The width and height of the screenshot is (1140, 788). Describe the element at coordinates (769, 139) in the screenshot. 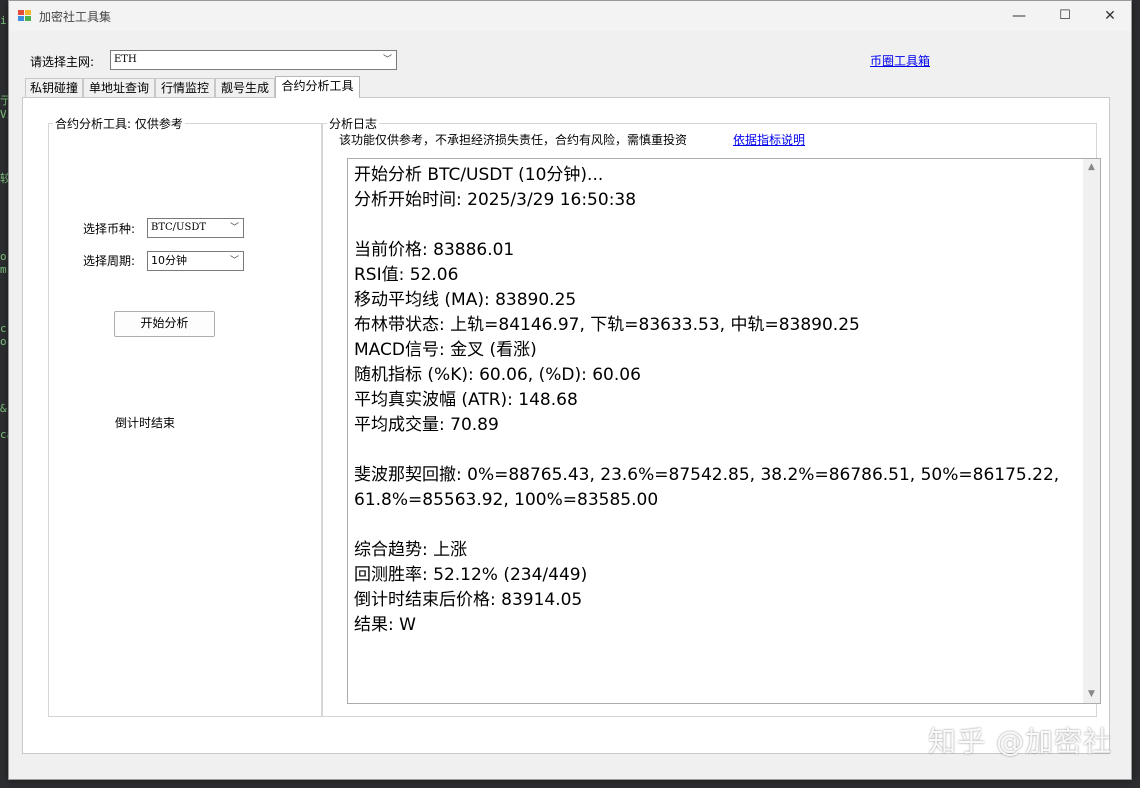

I see `indicator-explanation-link: 依据指标说明` at that location.